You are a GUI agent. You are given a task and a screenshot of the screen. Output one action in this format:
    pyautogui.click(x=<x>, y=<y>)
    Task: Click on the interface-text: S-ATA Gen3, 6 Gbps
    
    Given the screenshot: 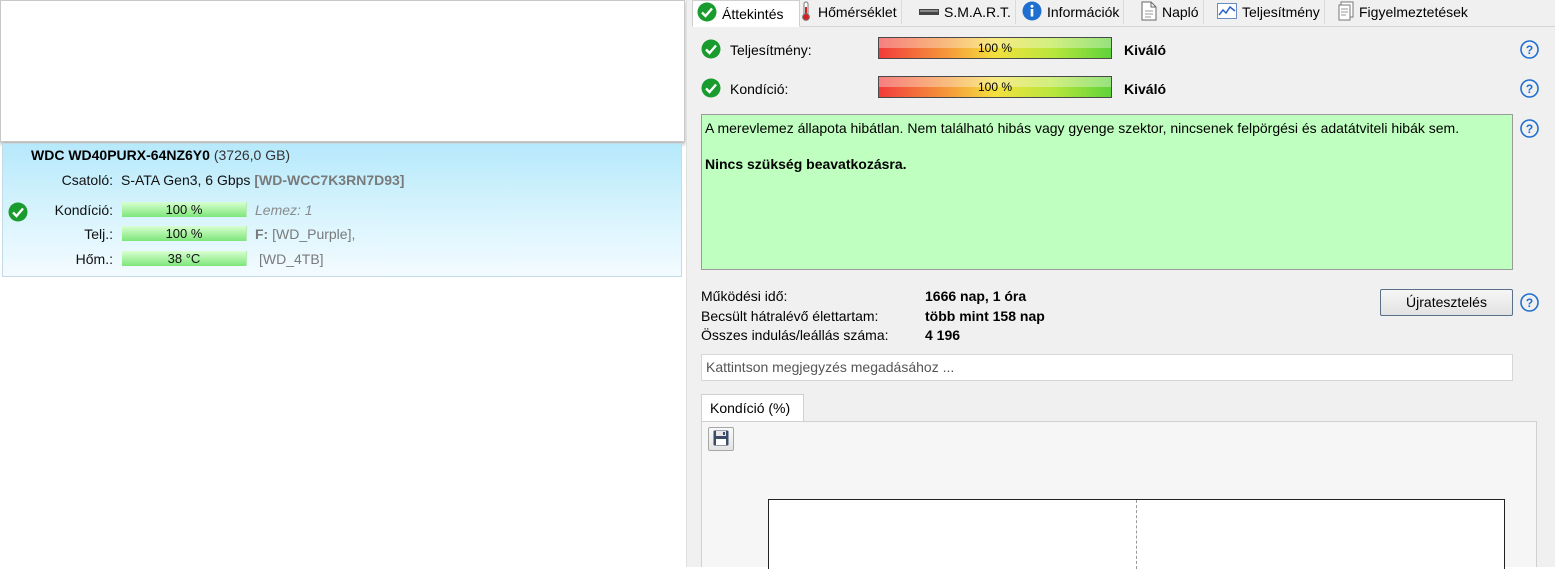 What is the action you would take?
    pyautogui.click(x=186, y=180)
    